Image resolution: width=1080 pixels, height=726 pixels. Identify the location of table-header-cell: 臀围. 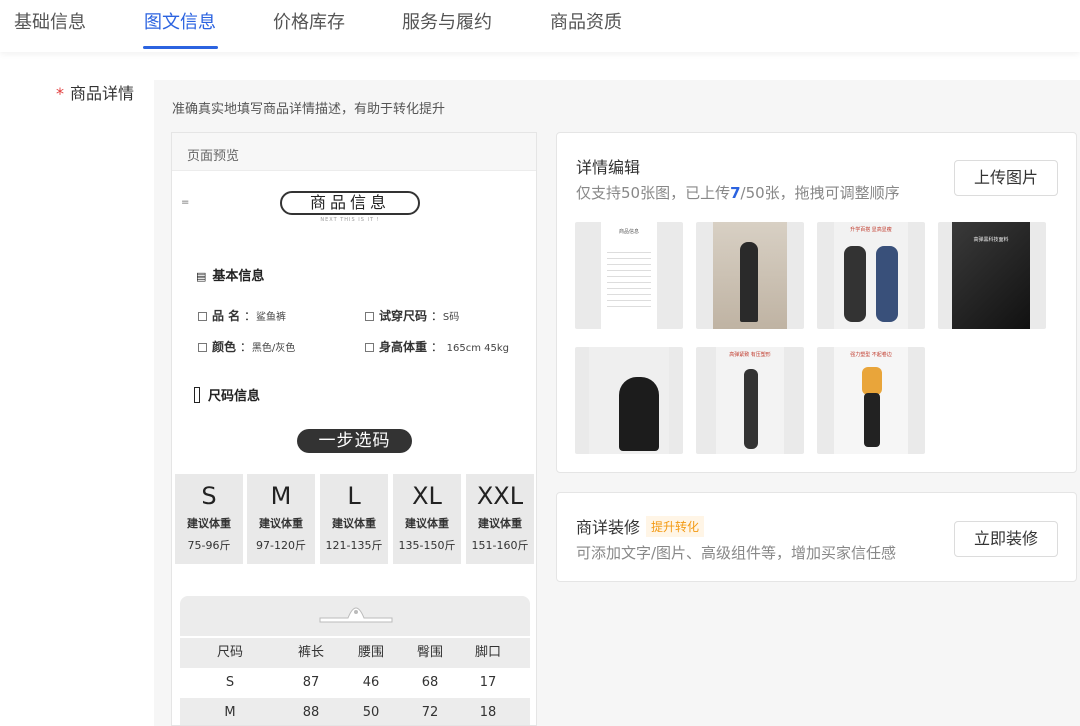
(430, 653).